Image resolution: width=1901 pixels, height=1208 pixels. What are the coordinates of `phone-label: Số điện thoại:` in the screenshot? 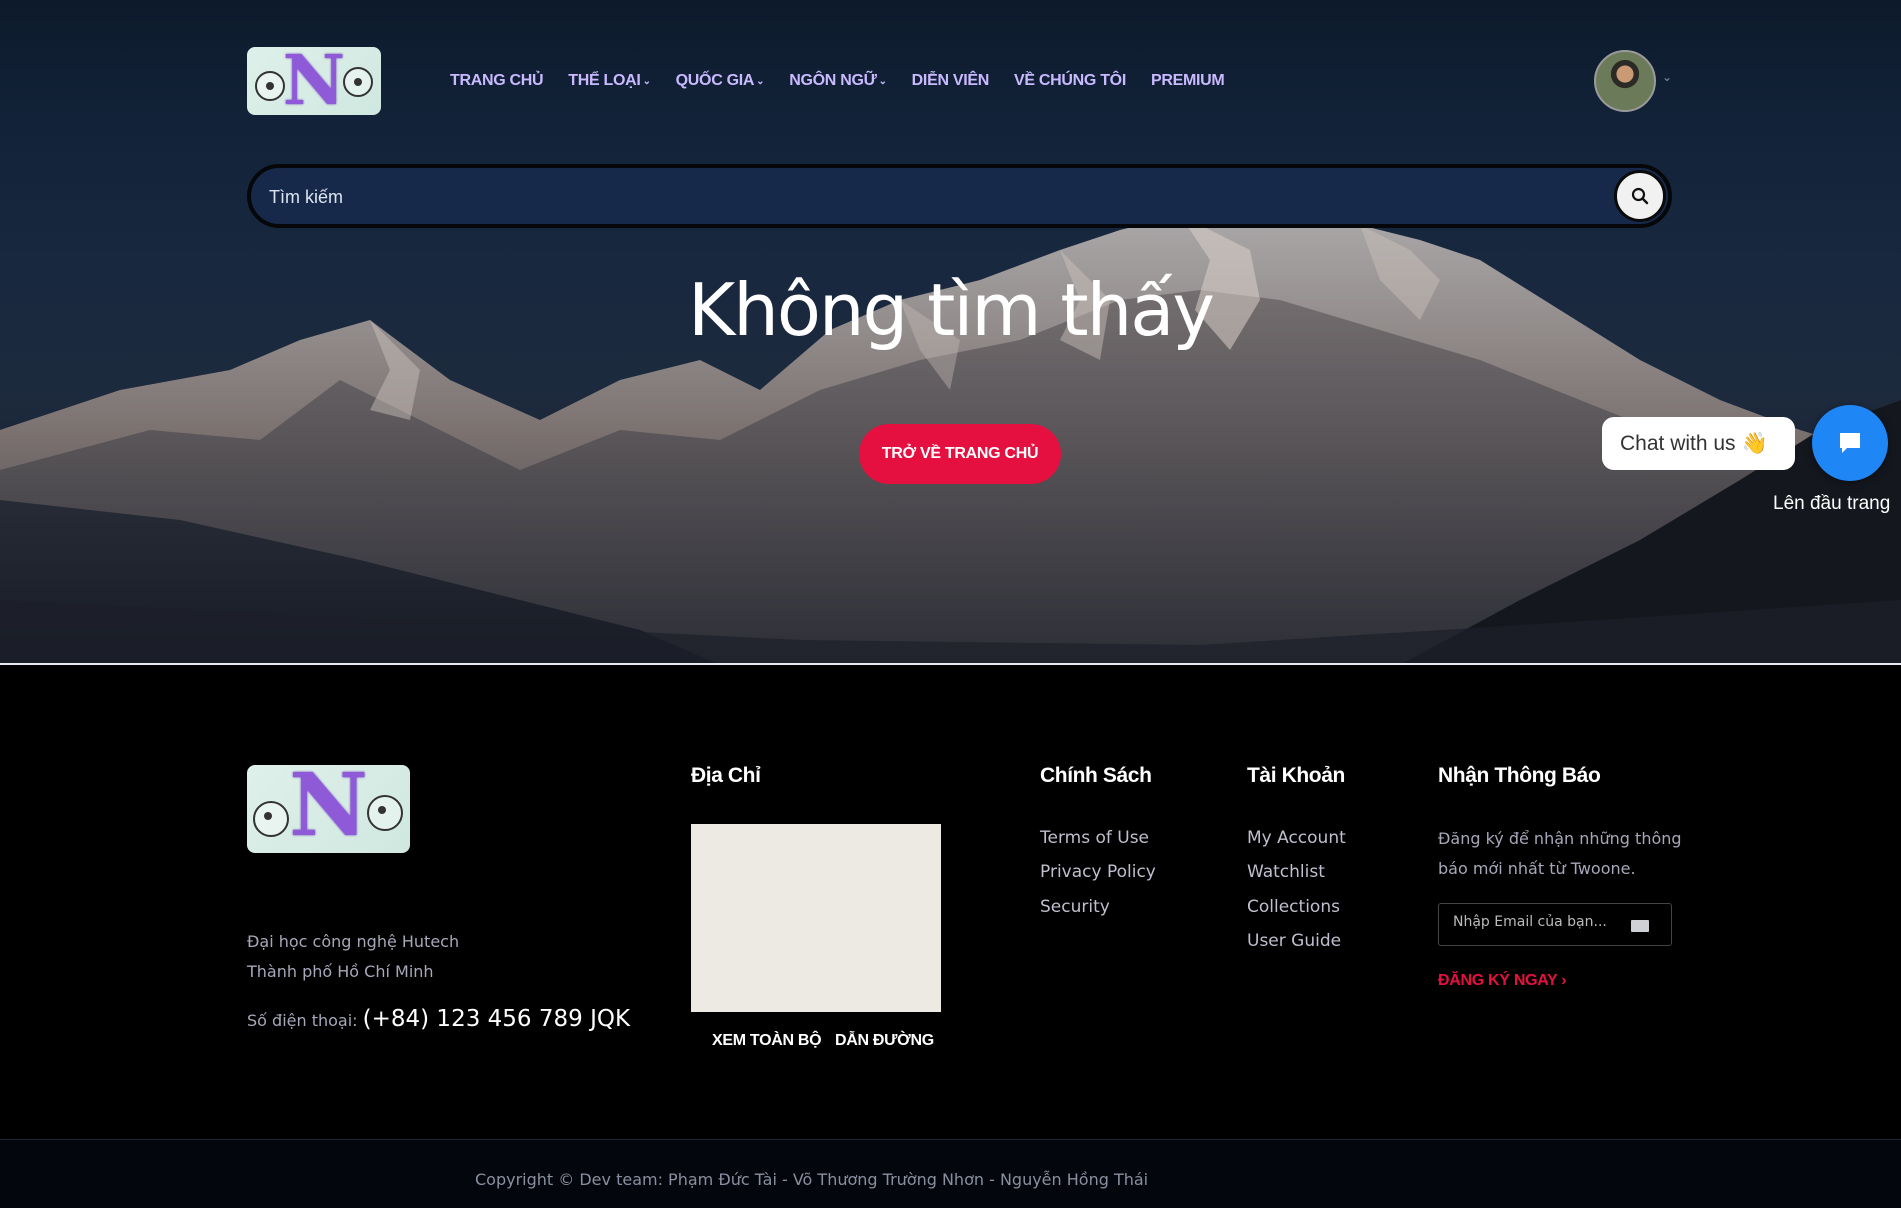 It's located at (302, 1020).